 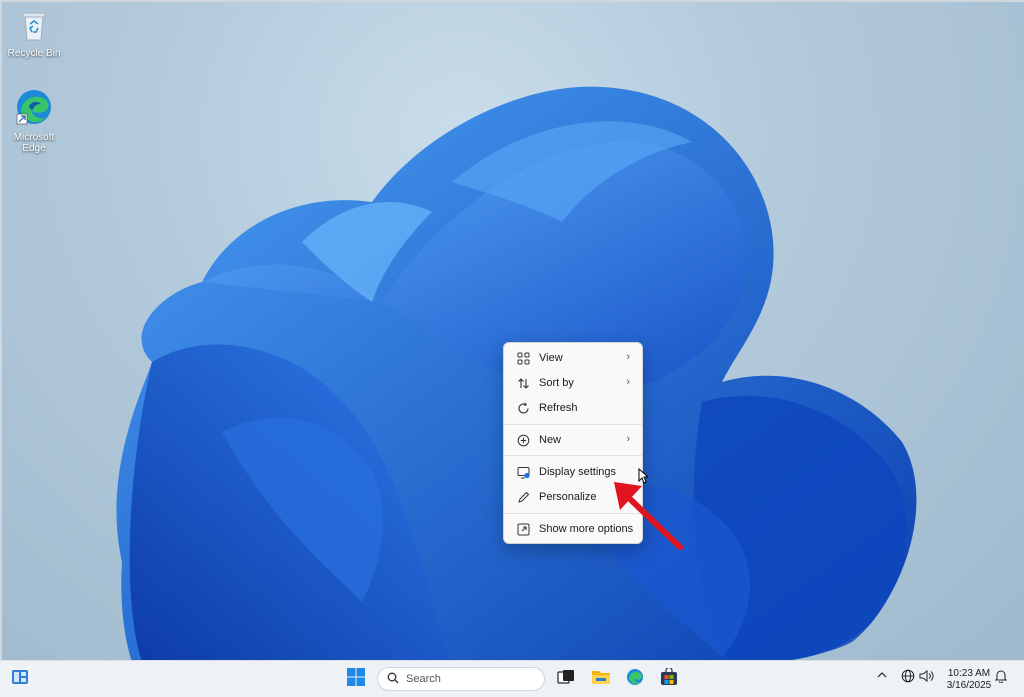 I want to click on plus-circle-icon, so click(x=523, y=440).